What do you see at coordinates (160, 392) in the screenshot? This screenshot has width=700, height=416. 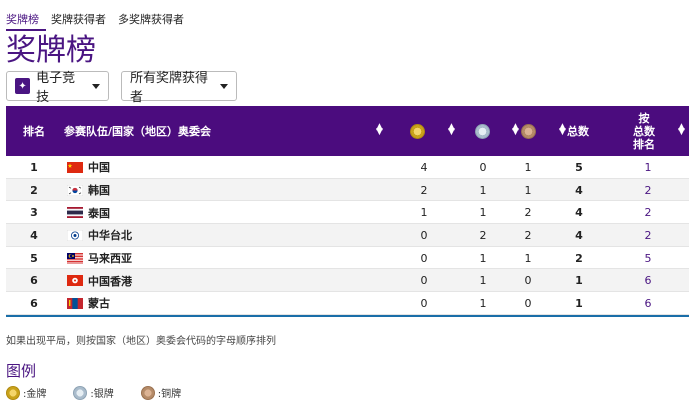 I see `legend-bronze: :铜牌` at bounding box center [160, 392].